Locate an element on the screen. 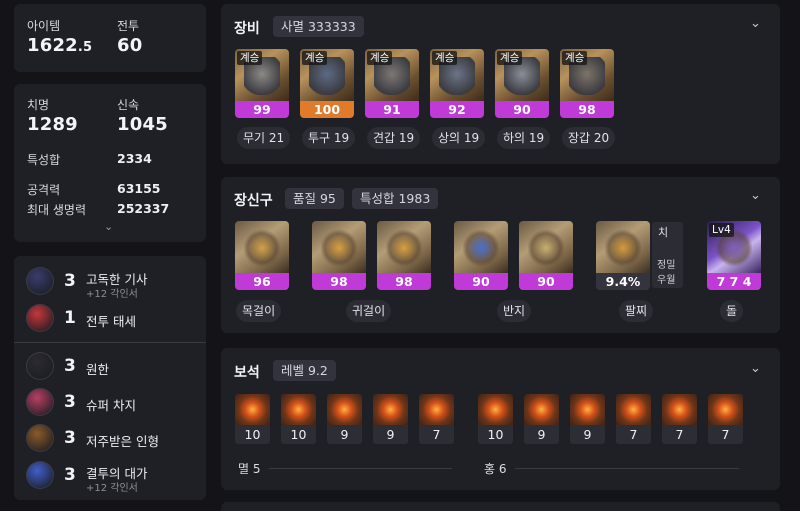 The height and width of the screenshot is (511, 800). equipment-slot: 계승 99 is located at coordinates (262, 83).